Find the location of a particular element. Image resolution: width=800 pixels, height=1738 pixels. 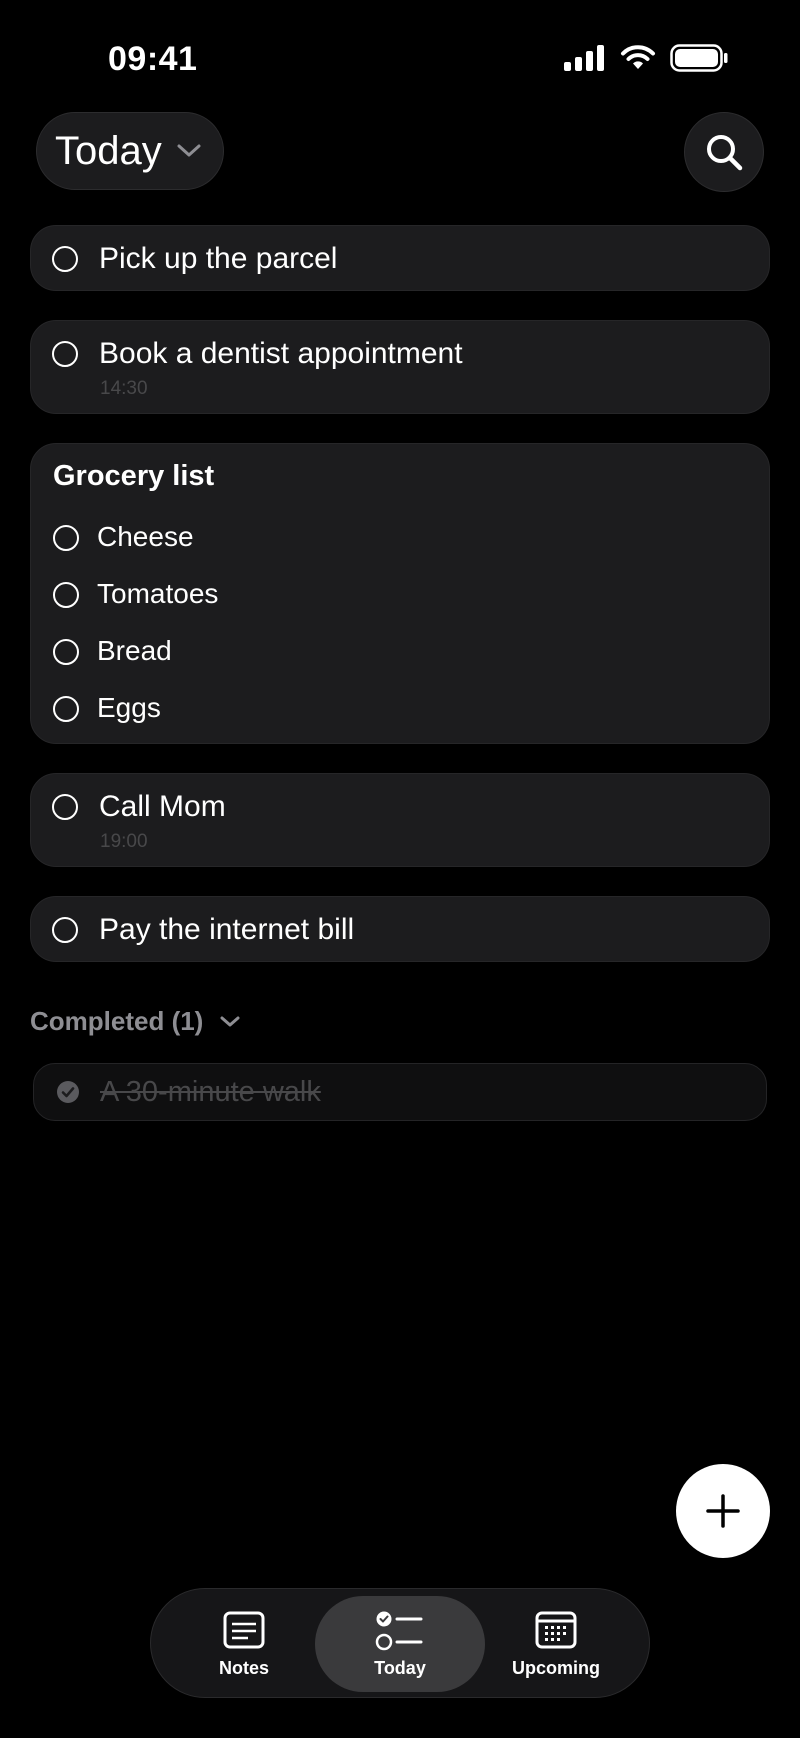

task-label: Pick up the parcel is located at coordinates (218, 258).